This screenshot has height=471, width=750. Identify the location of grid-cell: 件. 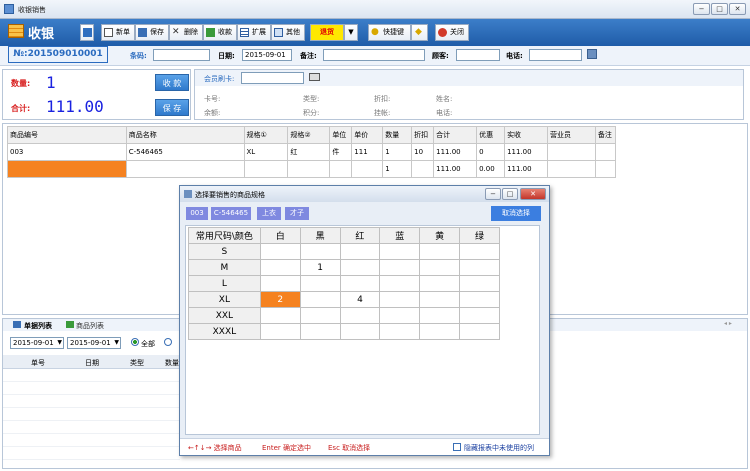
(341, 152).